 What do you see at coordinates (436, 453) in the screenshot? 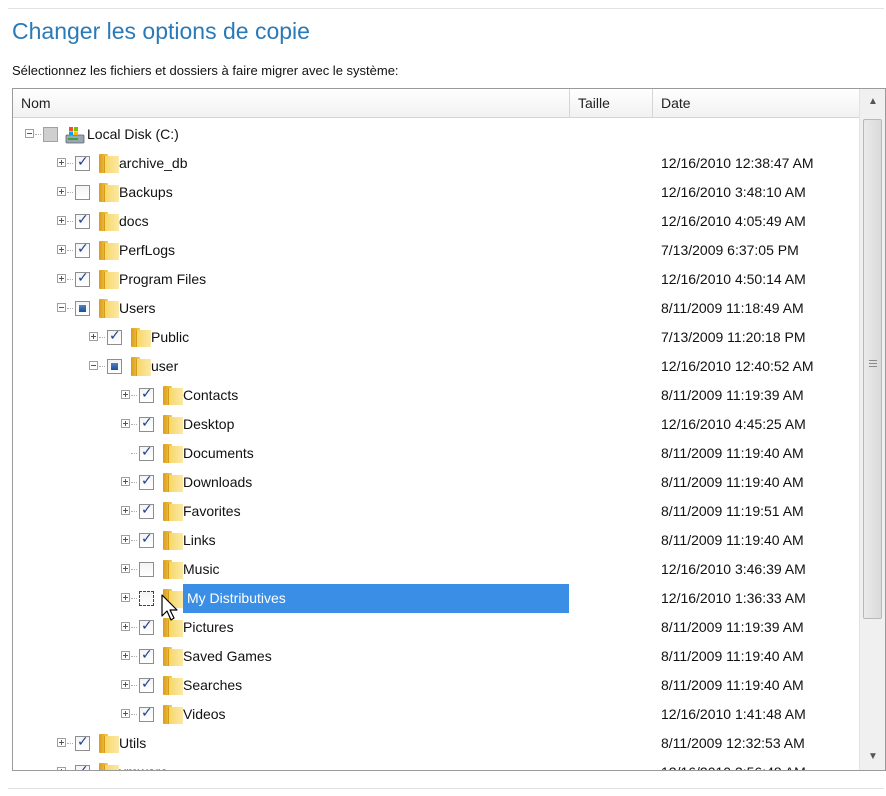
I see `tree-row: Documents 8/11/2009 11:19:40 AM` at bounding box center [436, 453].